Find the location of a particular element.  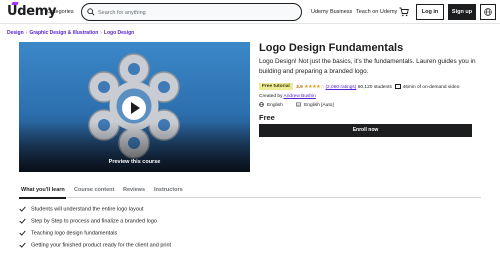

students-count: 60,120 students is located at coordinates (374, 87).